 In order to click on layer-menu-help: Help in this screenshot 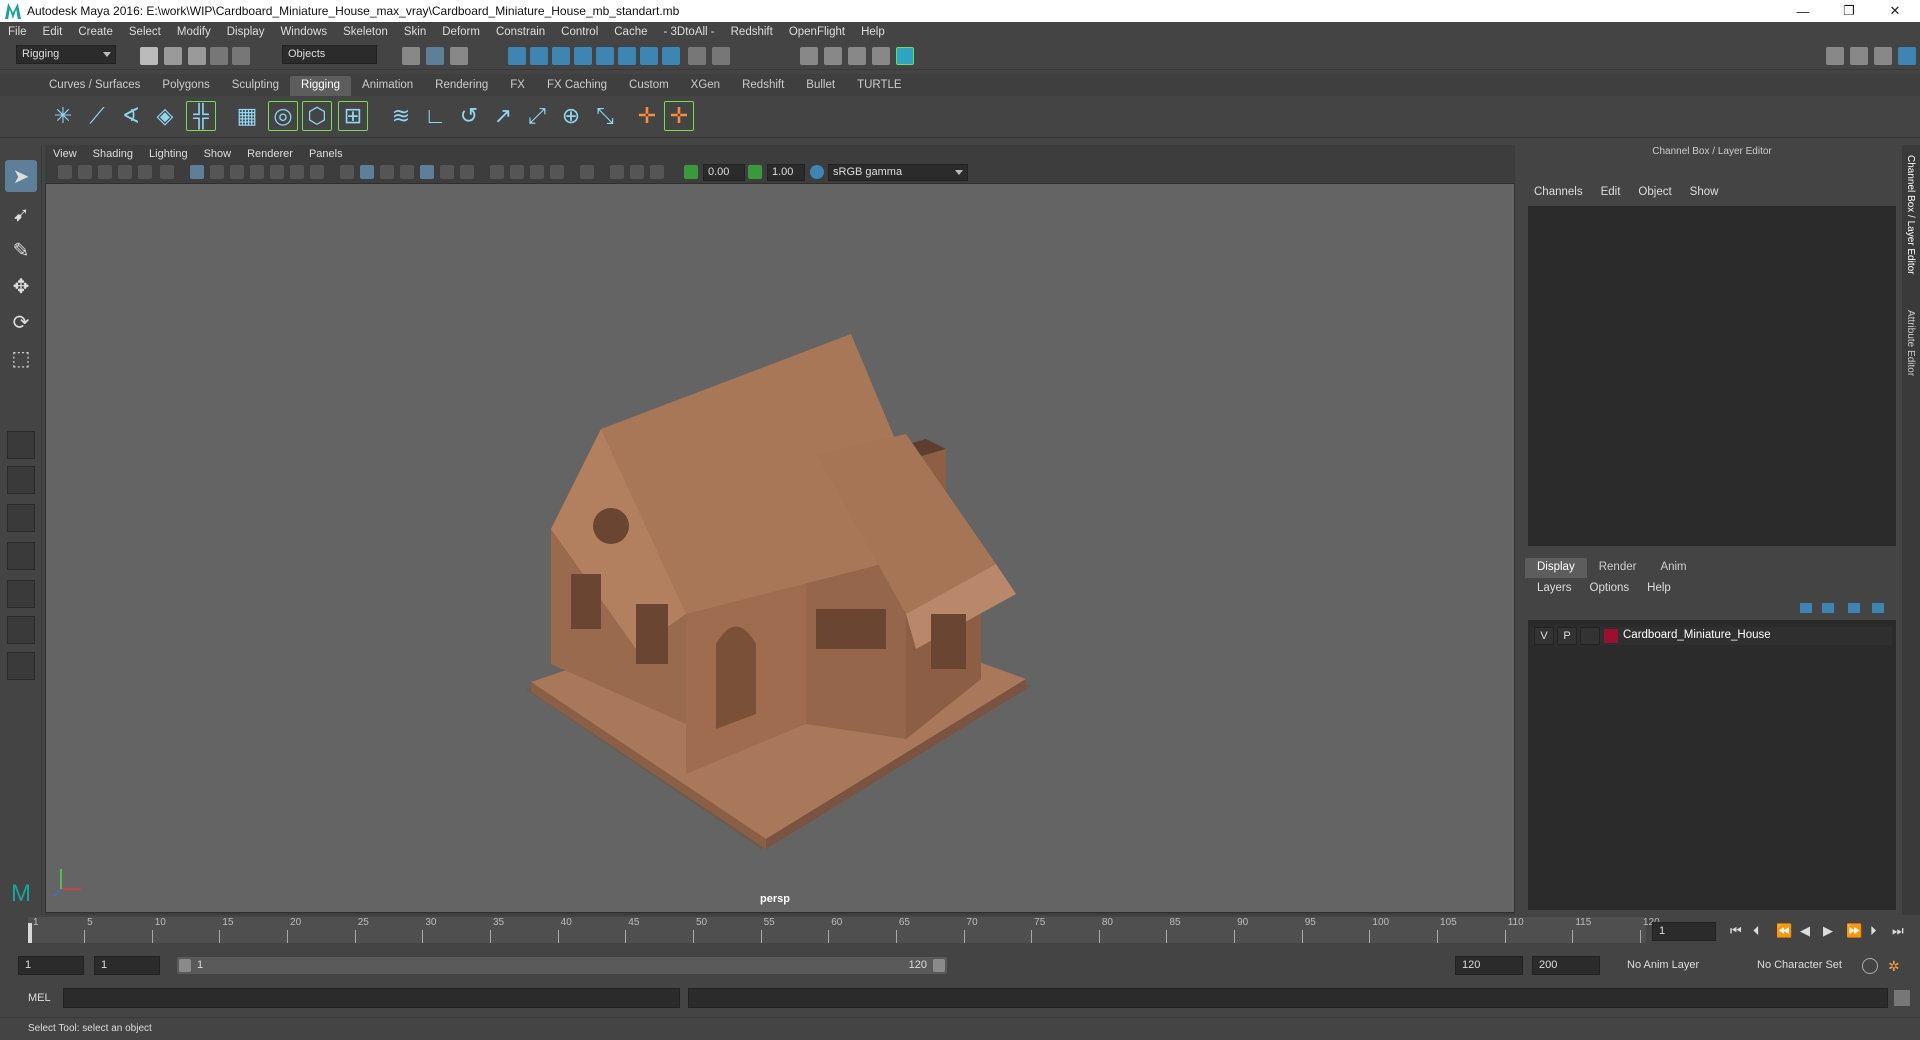, I will do `click(1659, 588)`.